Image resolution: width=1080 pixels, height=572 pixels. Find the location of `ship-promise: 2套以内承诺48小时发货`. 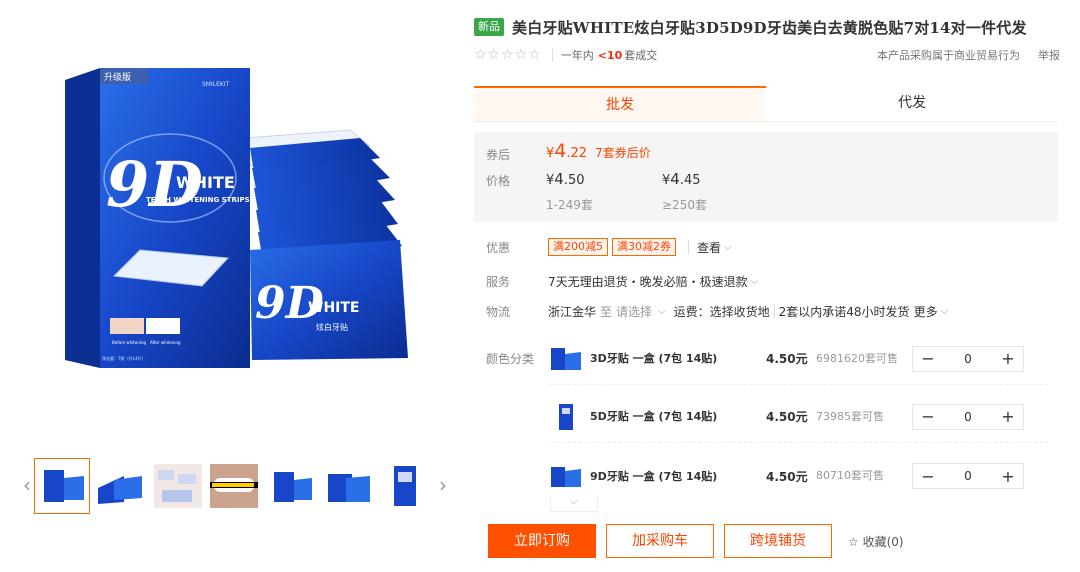

ship-promise: 2套以内承诺48小时发货 is located at coordinates (844, 311).